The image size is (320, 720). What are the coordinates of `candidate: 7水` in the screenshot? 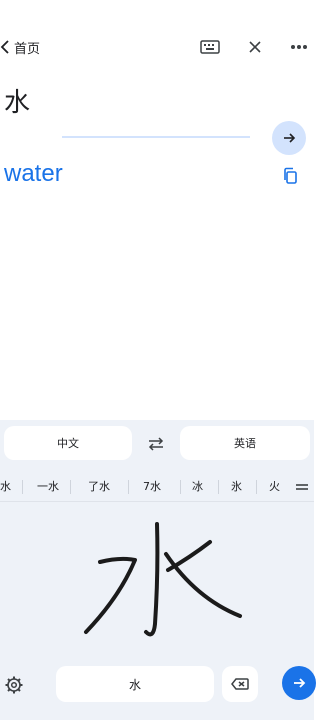 It's located at (152, 487).